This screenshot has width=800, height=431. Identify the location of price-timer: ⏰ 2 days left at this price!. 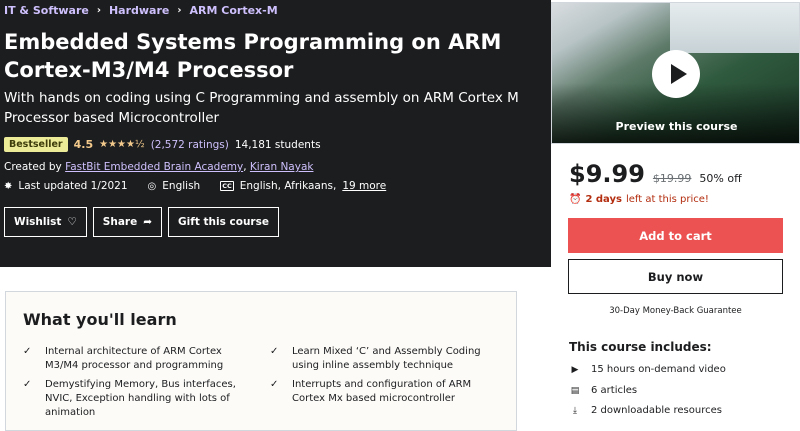
(639, 199).